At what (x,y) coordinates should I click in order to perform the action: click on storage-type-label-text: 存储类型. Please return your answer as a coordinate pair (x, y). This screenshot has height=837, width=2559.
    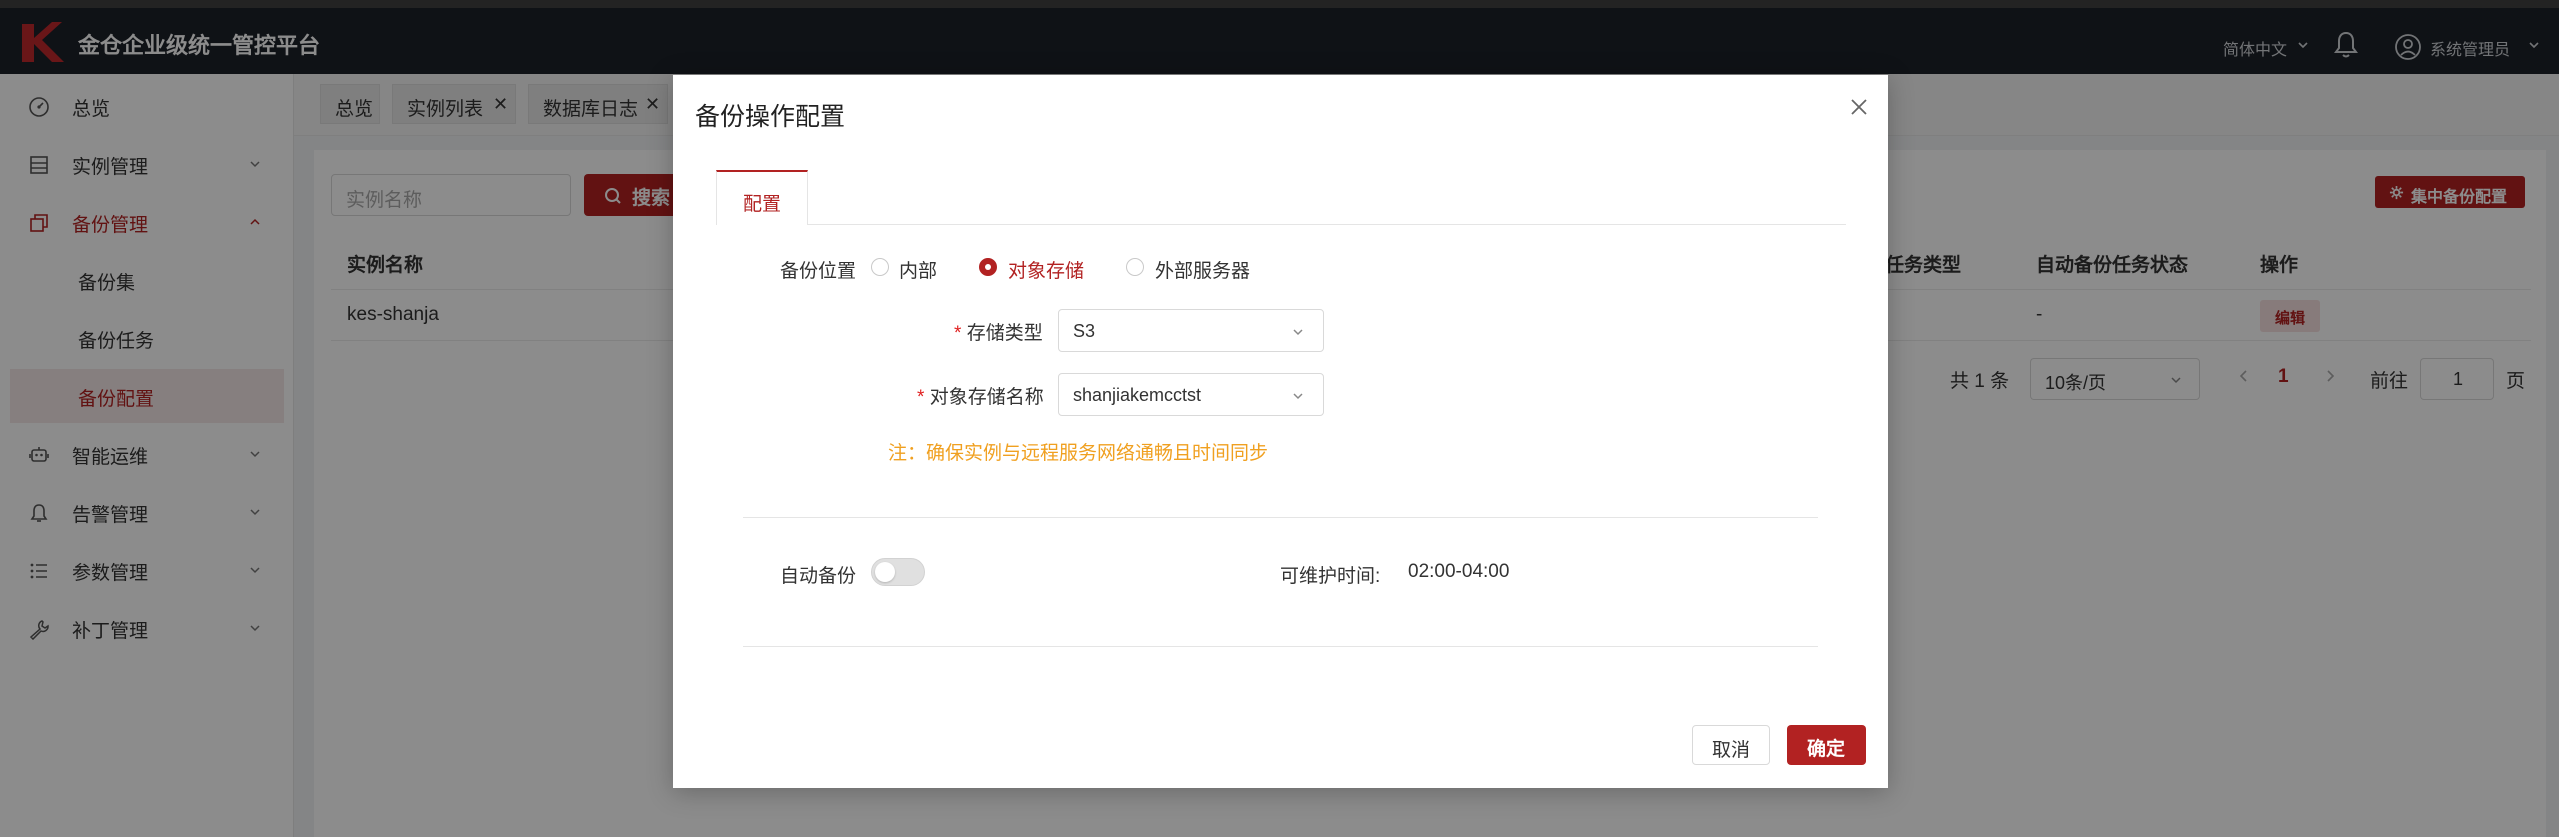
    Looking at the image, I should click on (1004, 333).